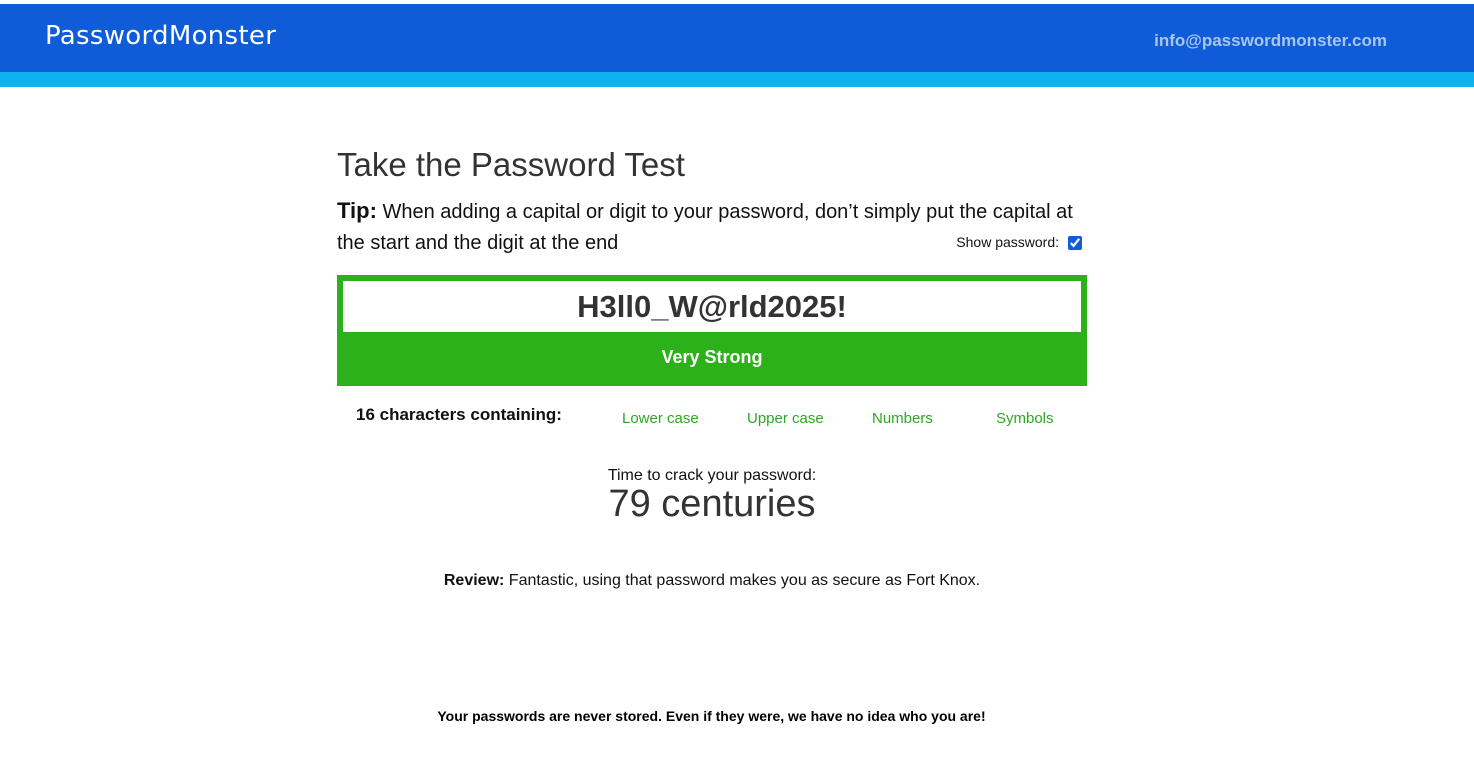  What do you see at coordinates (160, 36) in the screenshot?
I see `site-logo: PasswordMonster` at bounding box center [160, 36].